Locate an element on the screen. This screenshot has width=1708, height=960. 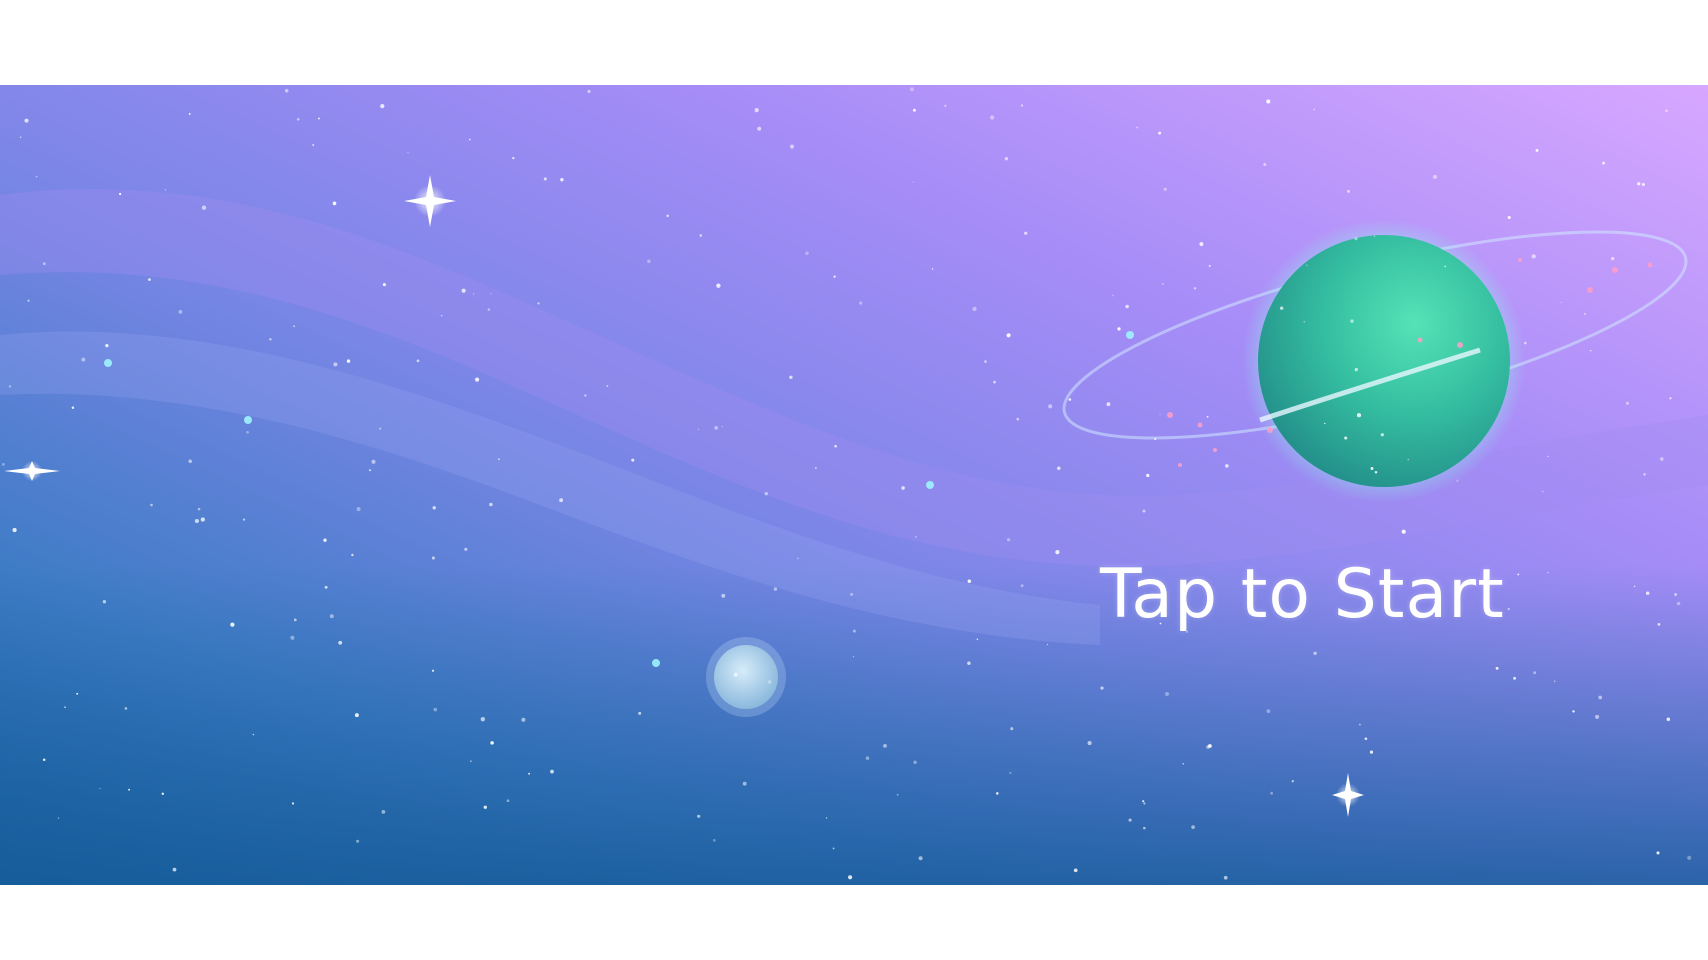
tap-to-start-prompt: Tap to Start is located at coordinates (1340, 595).